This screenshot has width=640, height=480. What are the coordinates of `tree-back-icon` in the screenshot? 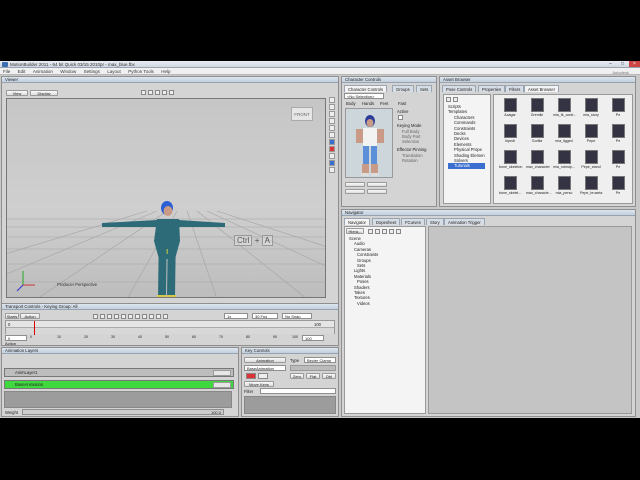 It's located at (448, 99).